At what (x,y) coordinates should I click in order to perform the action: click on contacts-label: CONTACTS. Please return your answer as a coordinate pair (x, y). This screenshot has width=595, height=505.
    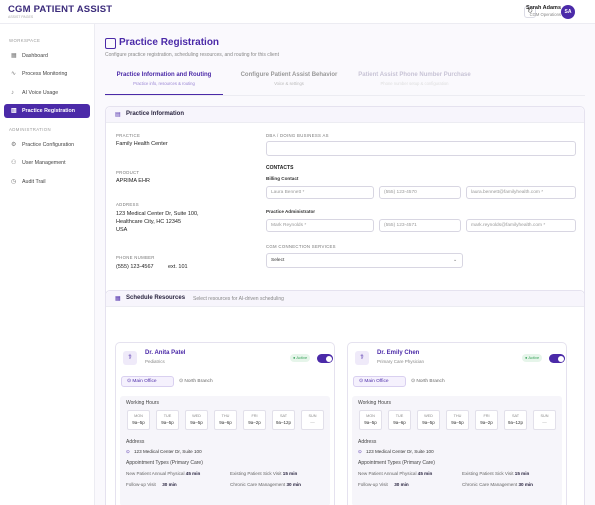
    Looking at the image, I should click on (280, 168).